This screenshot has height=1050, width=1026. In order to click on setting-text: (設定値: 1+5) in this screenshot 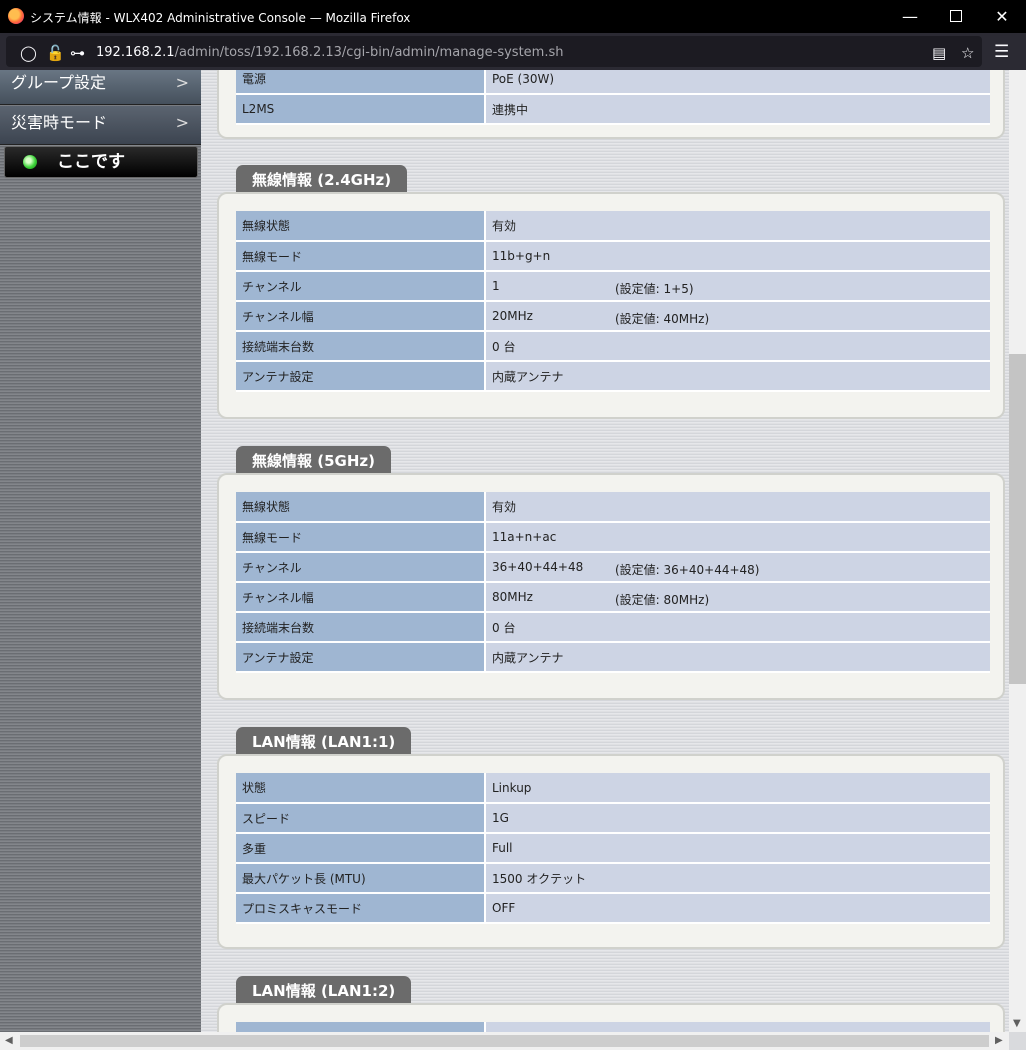, I will do `click(654, 289)`.